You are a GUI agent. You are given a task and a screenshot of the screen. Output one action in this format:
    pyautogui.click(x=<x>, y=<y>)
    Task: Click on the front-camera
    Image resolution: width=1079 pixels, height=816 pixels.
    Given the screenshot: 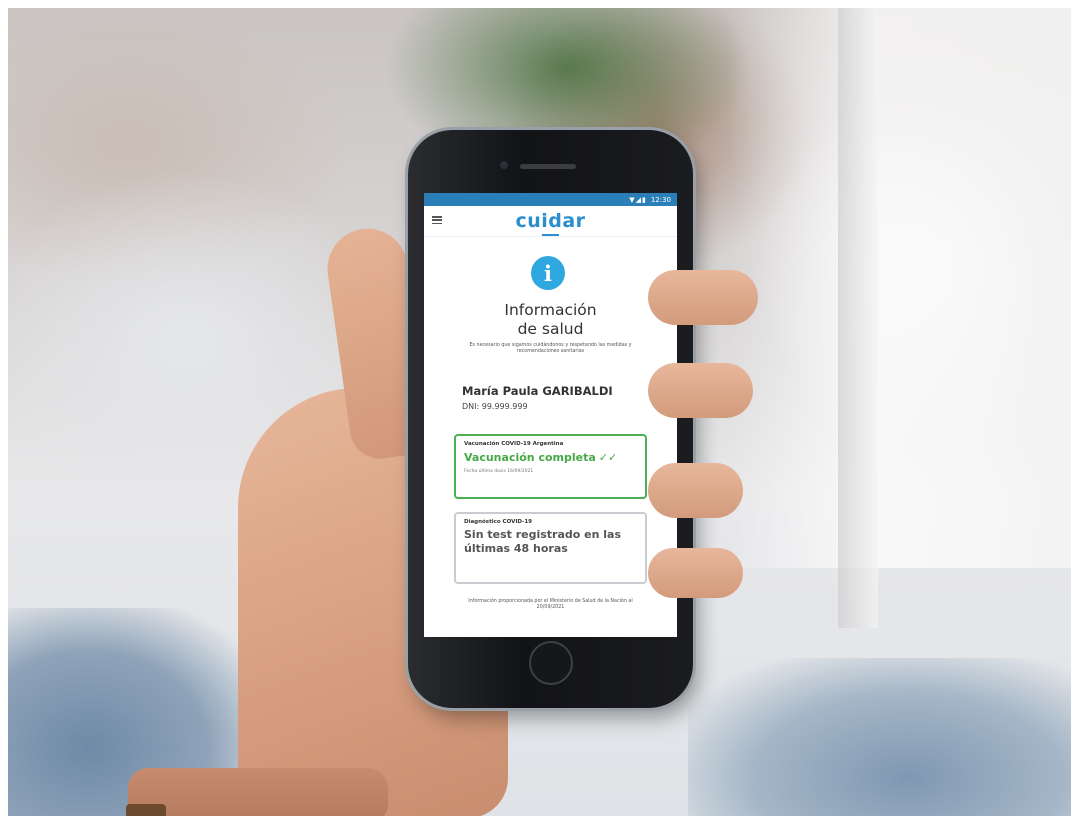 What is the action you would take?
    pyautogui.click(x=504, y=165)
    